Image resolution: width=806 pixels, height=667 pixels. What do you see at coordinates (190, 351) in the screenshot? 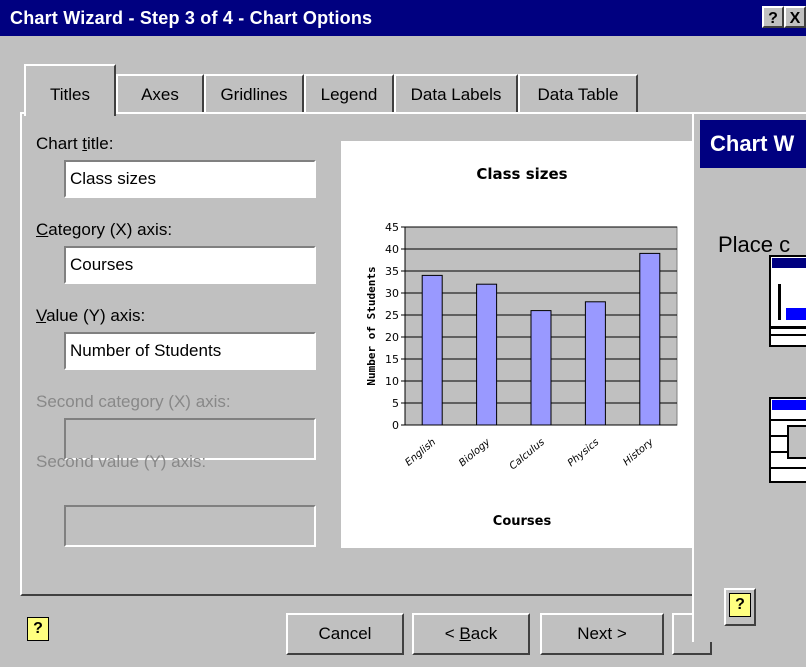
I see `value-y-axis-input: Number of Students` at bounding box center [190, 351].